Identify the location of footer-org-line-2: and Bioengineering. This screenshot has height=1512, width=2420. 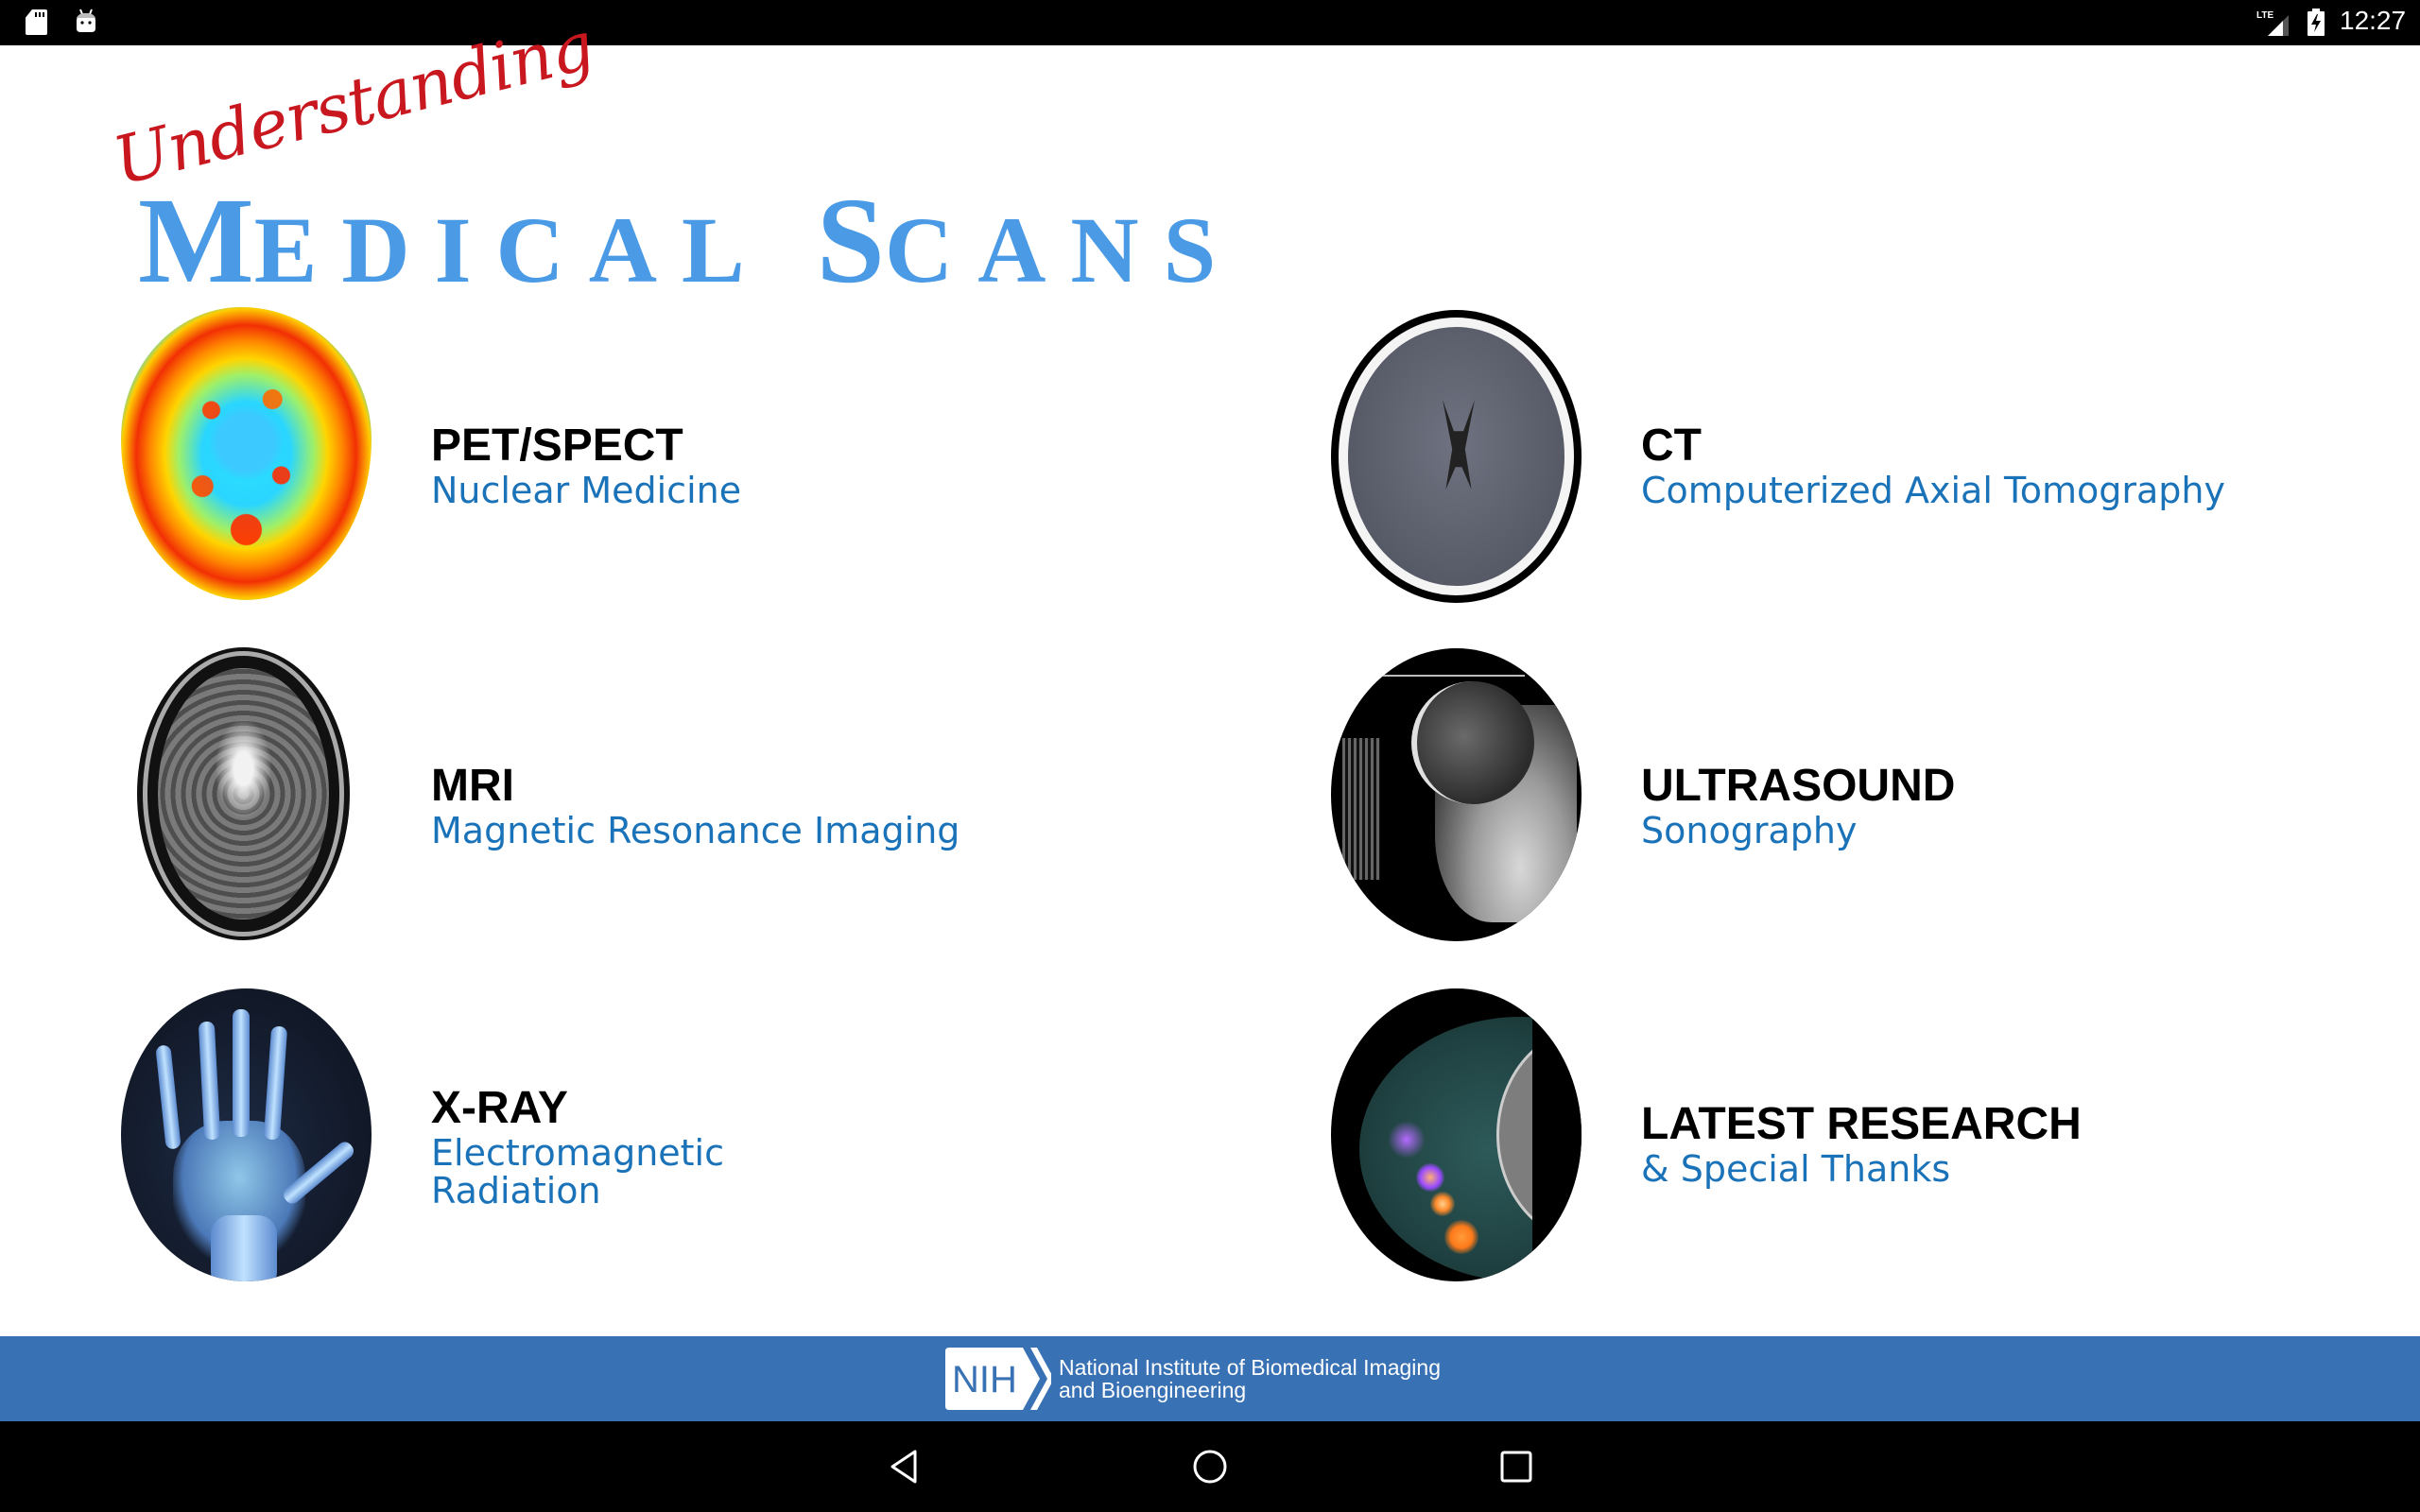
(1153, 1390).